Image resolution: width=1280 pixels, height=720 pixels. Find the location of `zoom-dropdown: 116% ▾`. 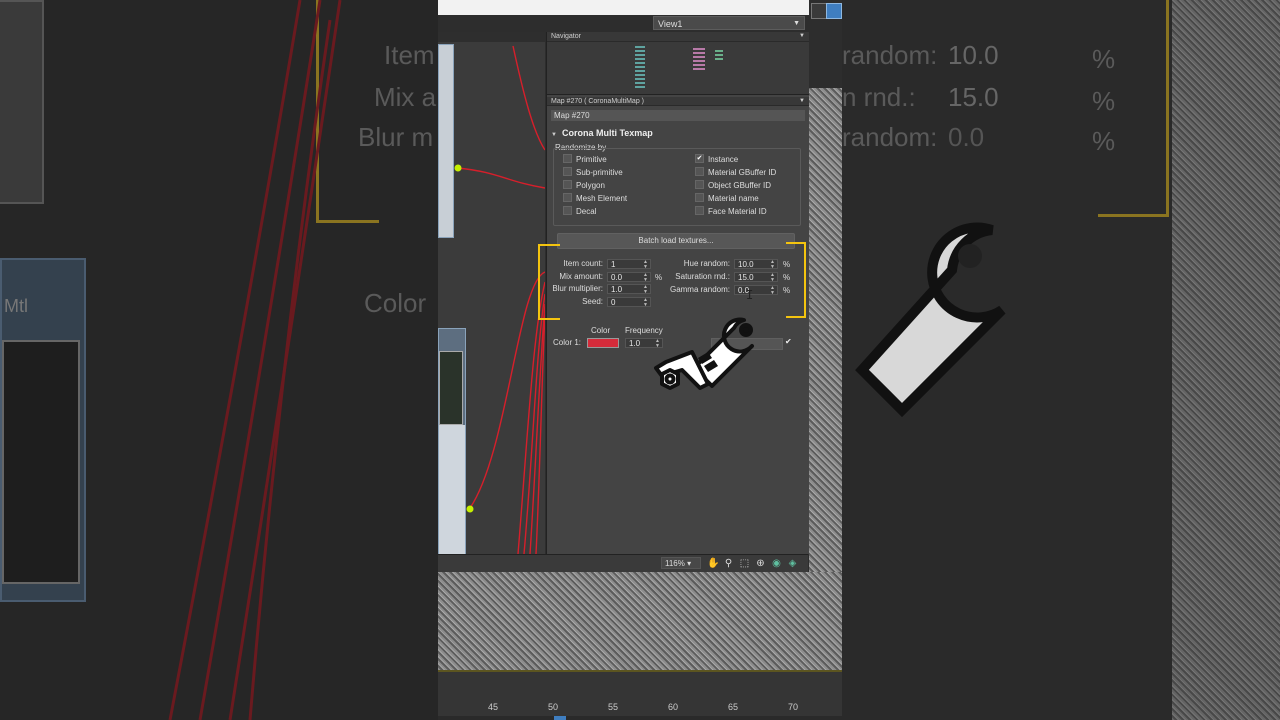

zoom-dropdown: 116% ▾ is located at coordinates (681, 563).